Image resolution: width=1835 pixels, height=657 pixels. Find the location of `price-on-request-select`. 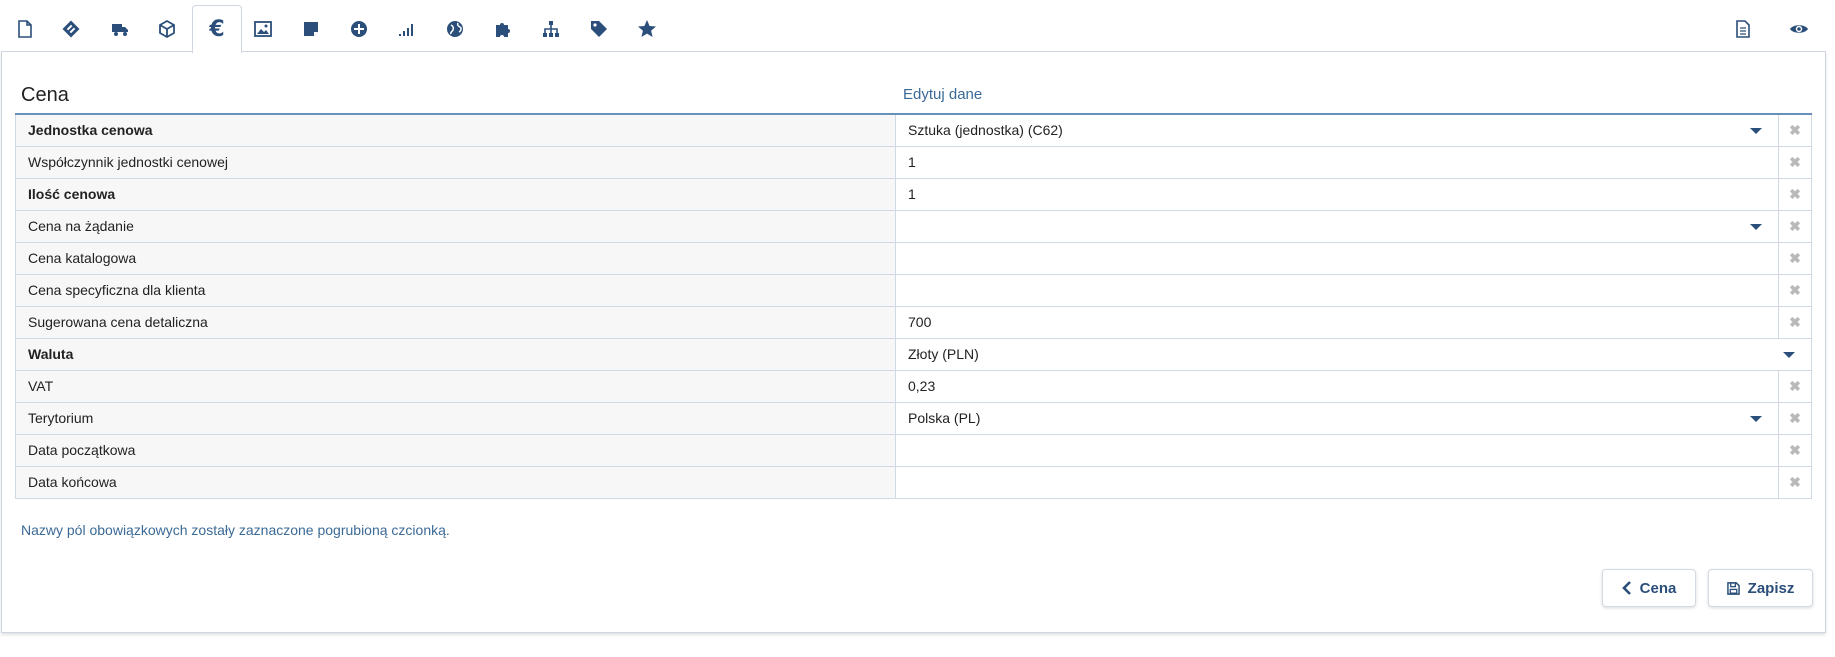

price-on-request-select is located at coordinates (1337, 226).